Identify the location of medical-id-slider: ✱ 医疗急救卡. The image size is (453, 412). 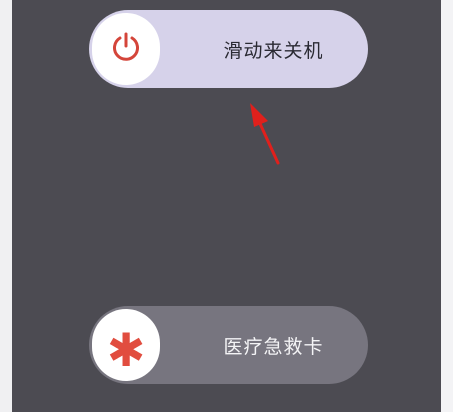
(228, 345).